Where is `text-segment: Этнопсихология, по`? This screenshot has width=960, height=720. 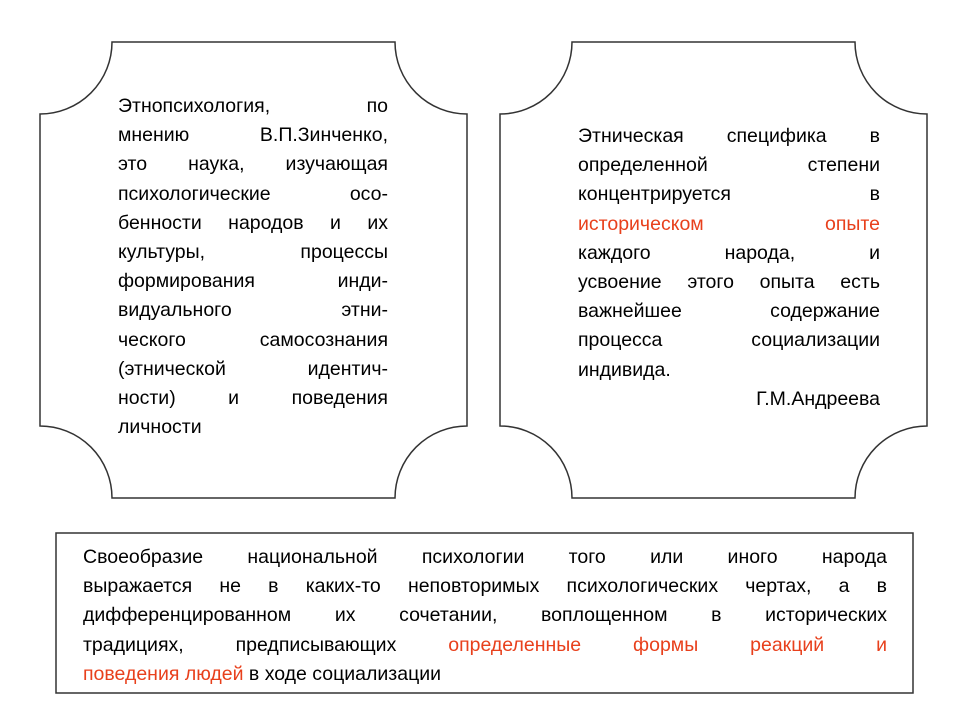 text-segment: Этнопсихология, по is located at coordinates (253, 106).